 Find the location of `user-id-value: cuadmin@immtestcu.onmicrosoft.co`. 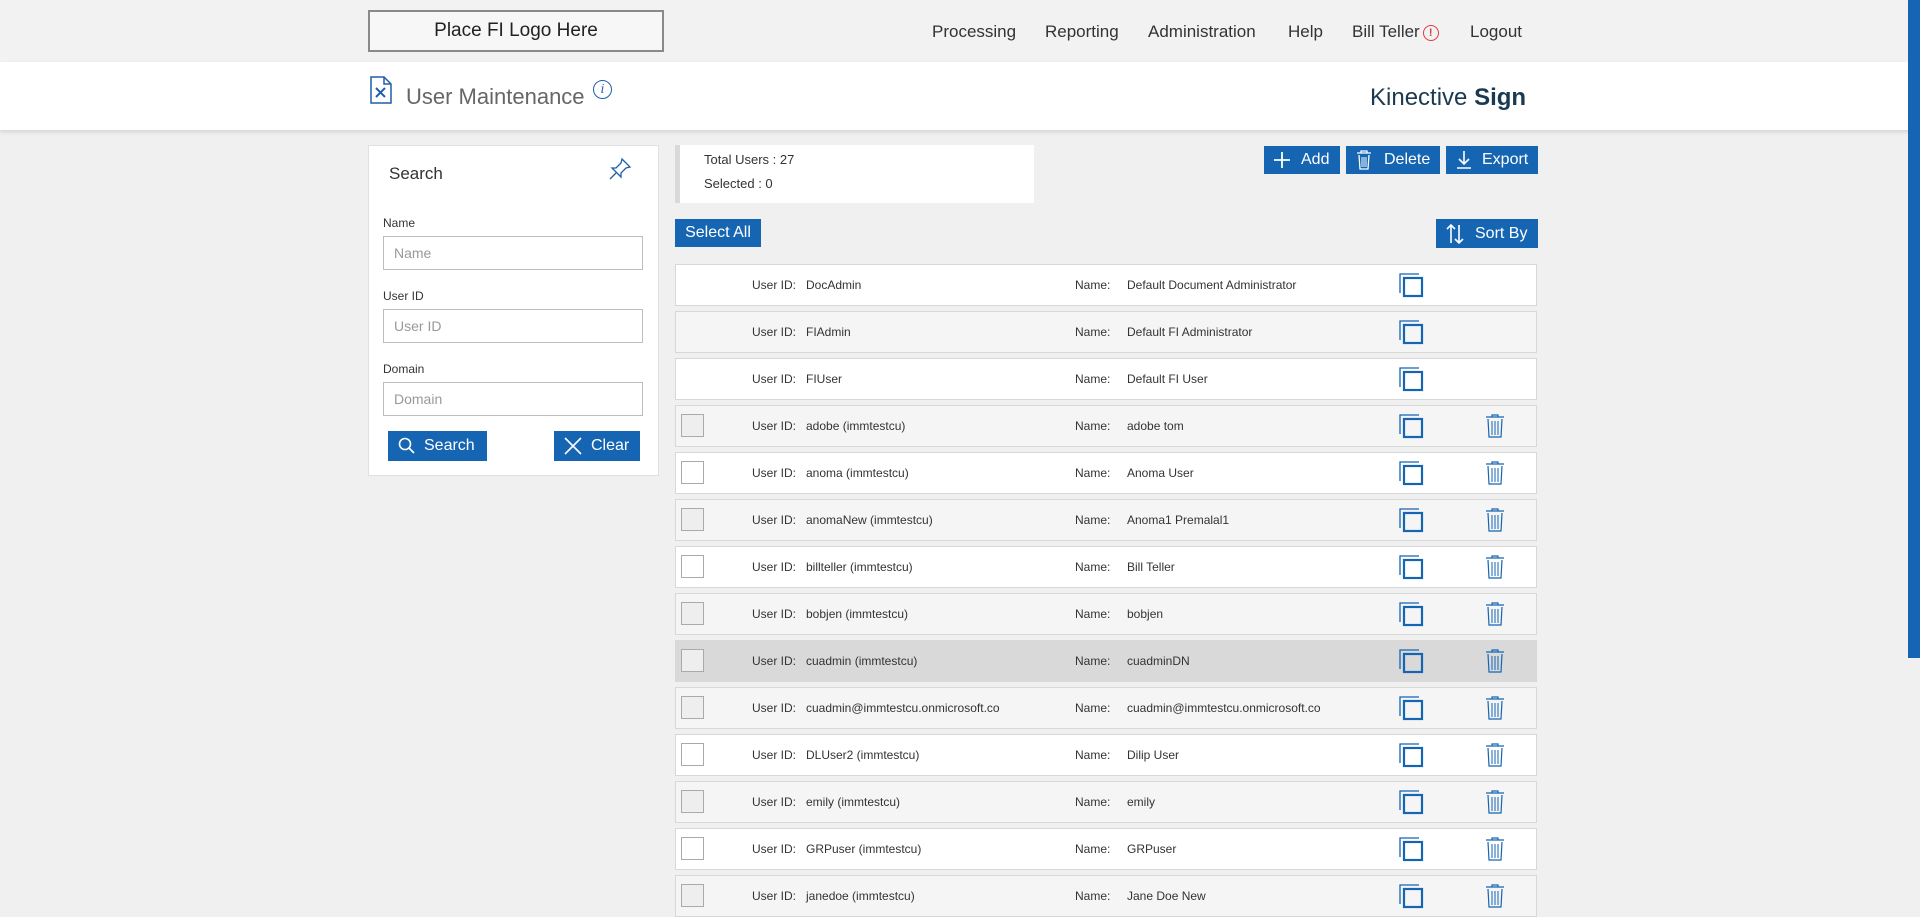

user-id-value: cuadmin@immtestcu.onmicrosoft.co is located at coordinates (903, 708).